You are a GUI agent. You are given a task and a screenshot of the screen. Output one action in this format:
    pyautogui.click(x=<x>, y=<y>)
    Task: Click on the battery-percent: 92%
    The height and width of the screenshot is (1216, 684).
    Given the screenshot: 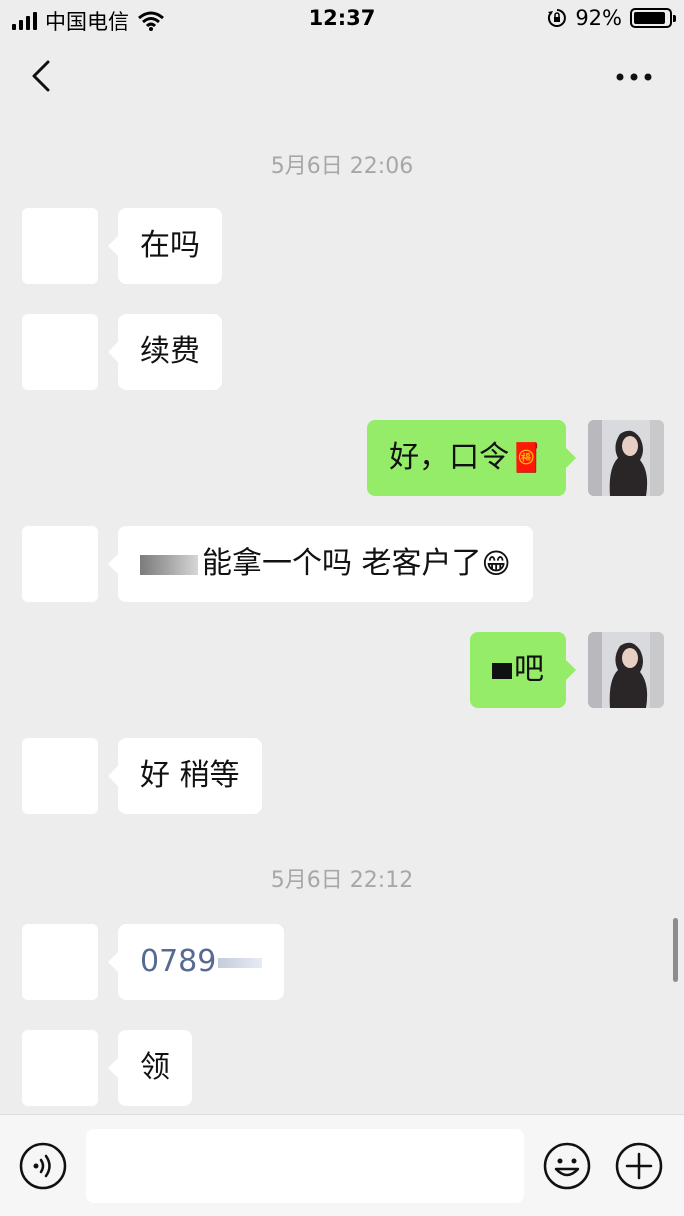 What is the action you would take?
    pyautogui.click(x=598, y=18)
    